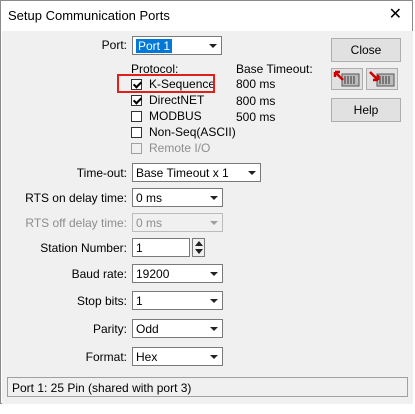 The image size is (415, 414). I want to click on rts-off-label: RTS off delay time:, so click(76, 223).